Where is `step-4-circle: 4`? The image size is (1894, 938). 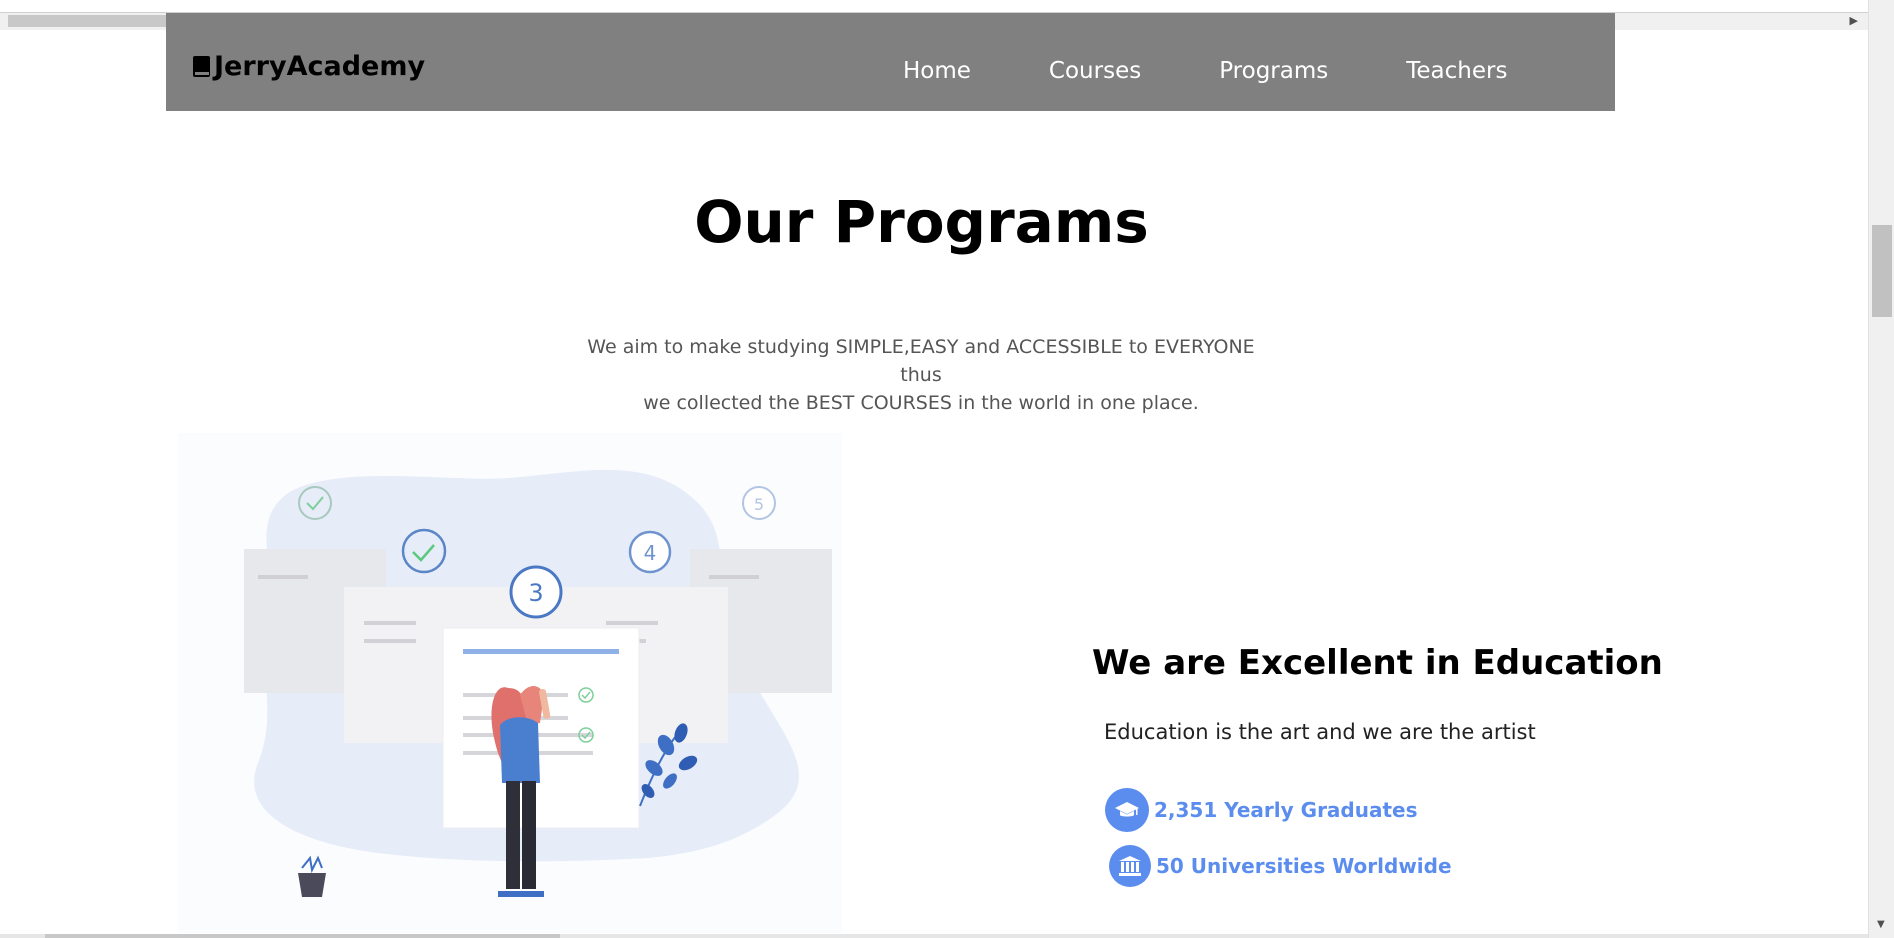 step-4-circle: 4 is located at coordinates (650, 552).